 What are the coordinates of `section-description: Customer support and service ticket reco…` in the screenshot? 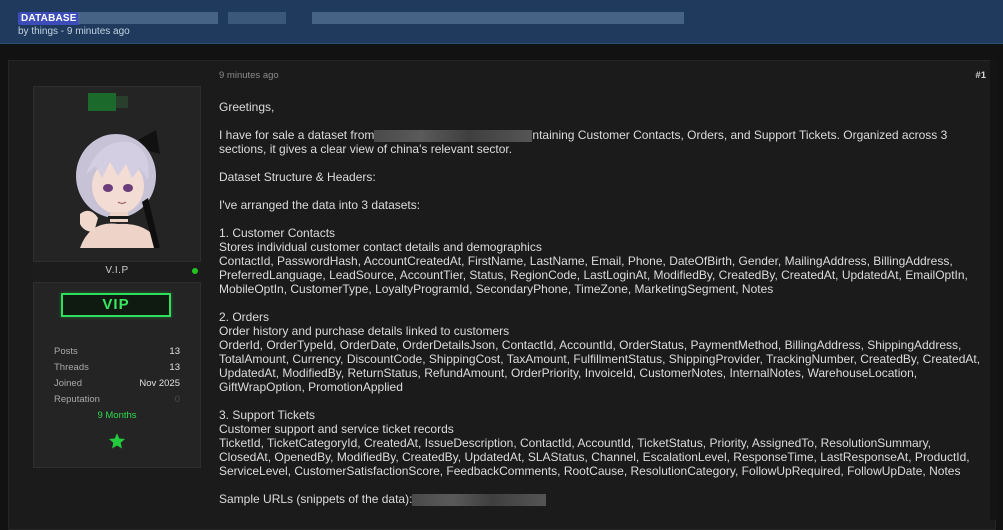 It's located at (336, 429).